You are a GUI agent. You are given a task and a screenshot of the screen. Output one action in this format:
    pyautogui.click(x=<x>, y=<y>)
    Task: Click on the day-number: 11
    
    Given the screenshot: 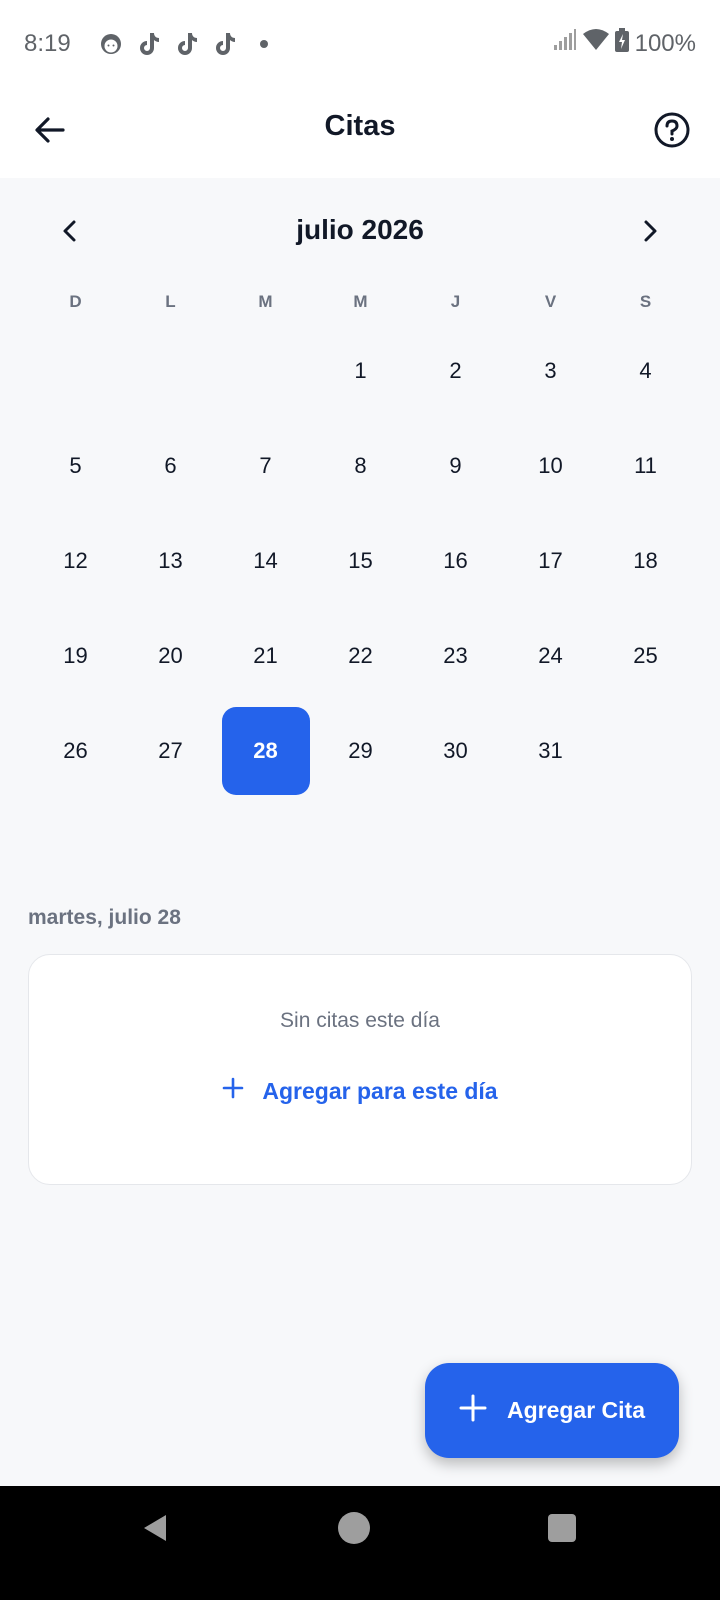 What is the action you would take?
    pyautogui.click(x=645, y=465)
    